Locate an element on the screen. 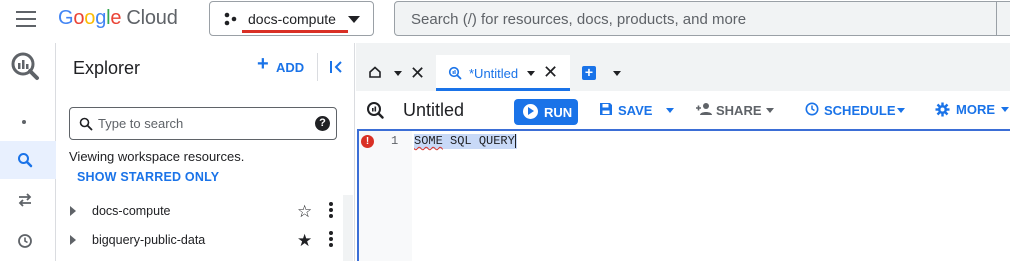 This screenshot has width=1010, height=261. rail-item-bigquery is located at coordinates (28, 62).